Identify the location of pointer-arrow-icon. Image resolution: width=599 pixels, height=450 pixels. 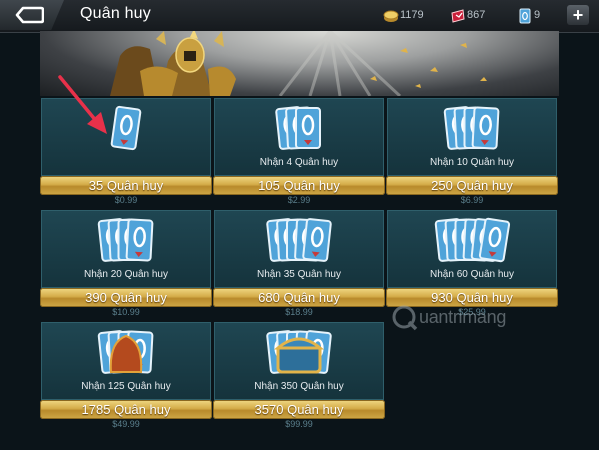
(82, 104).